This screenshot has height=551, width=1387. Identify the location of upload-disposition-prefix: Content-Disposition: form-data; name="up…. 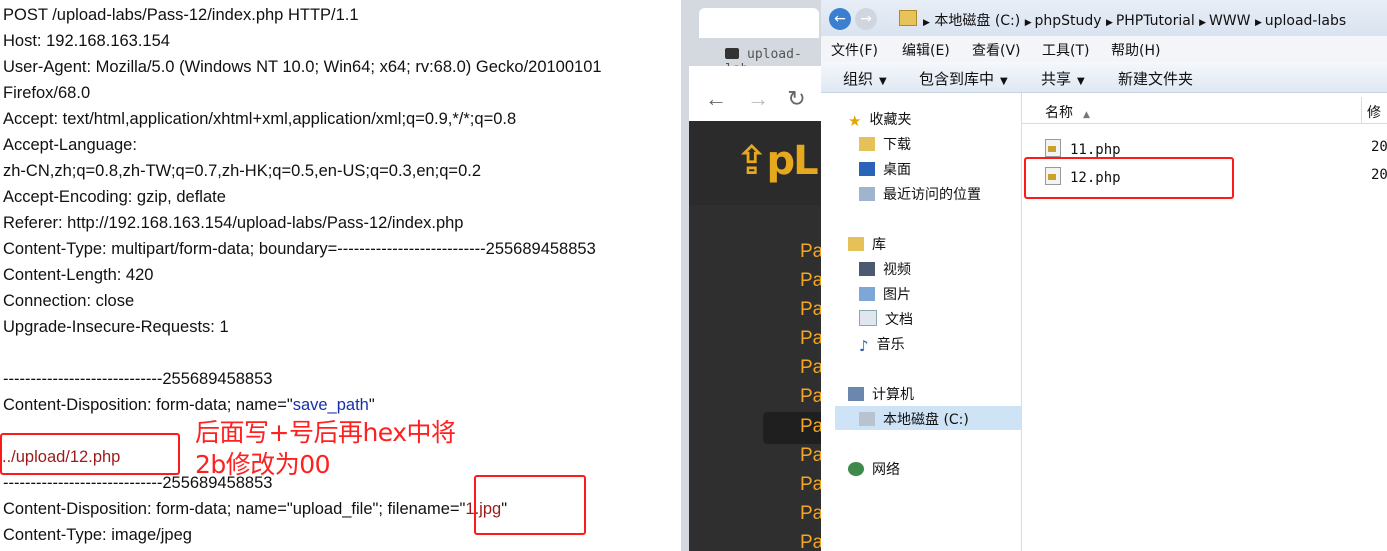
(234, 509).